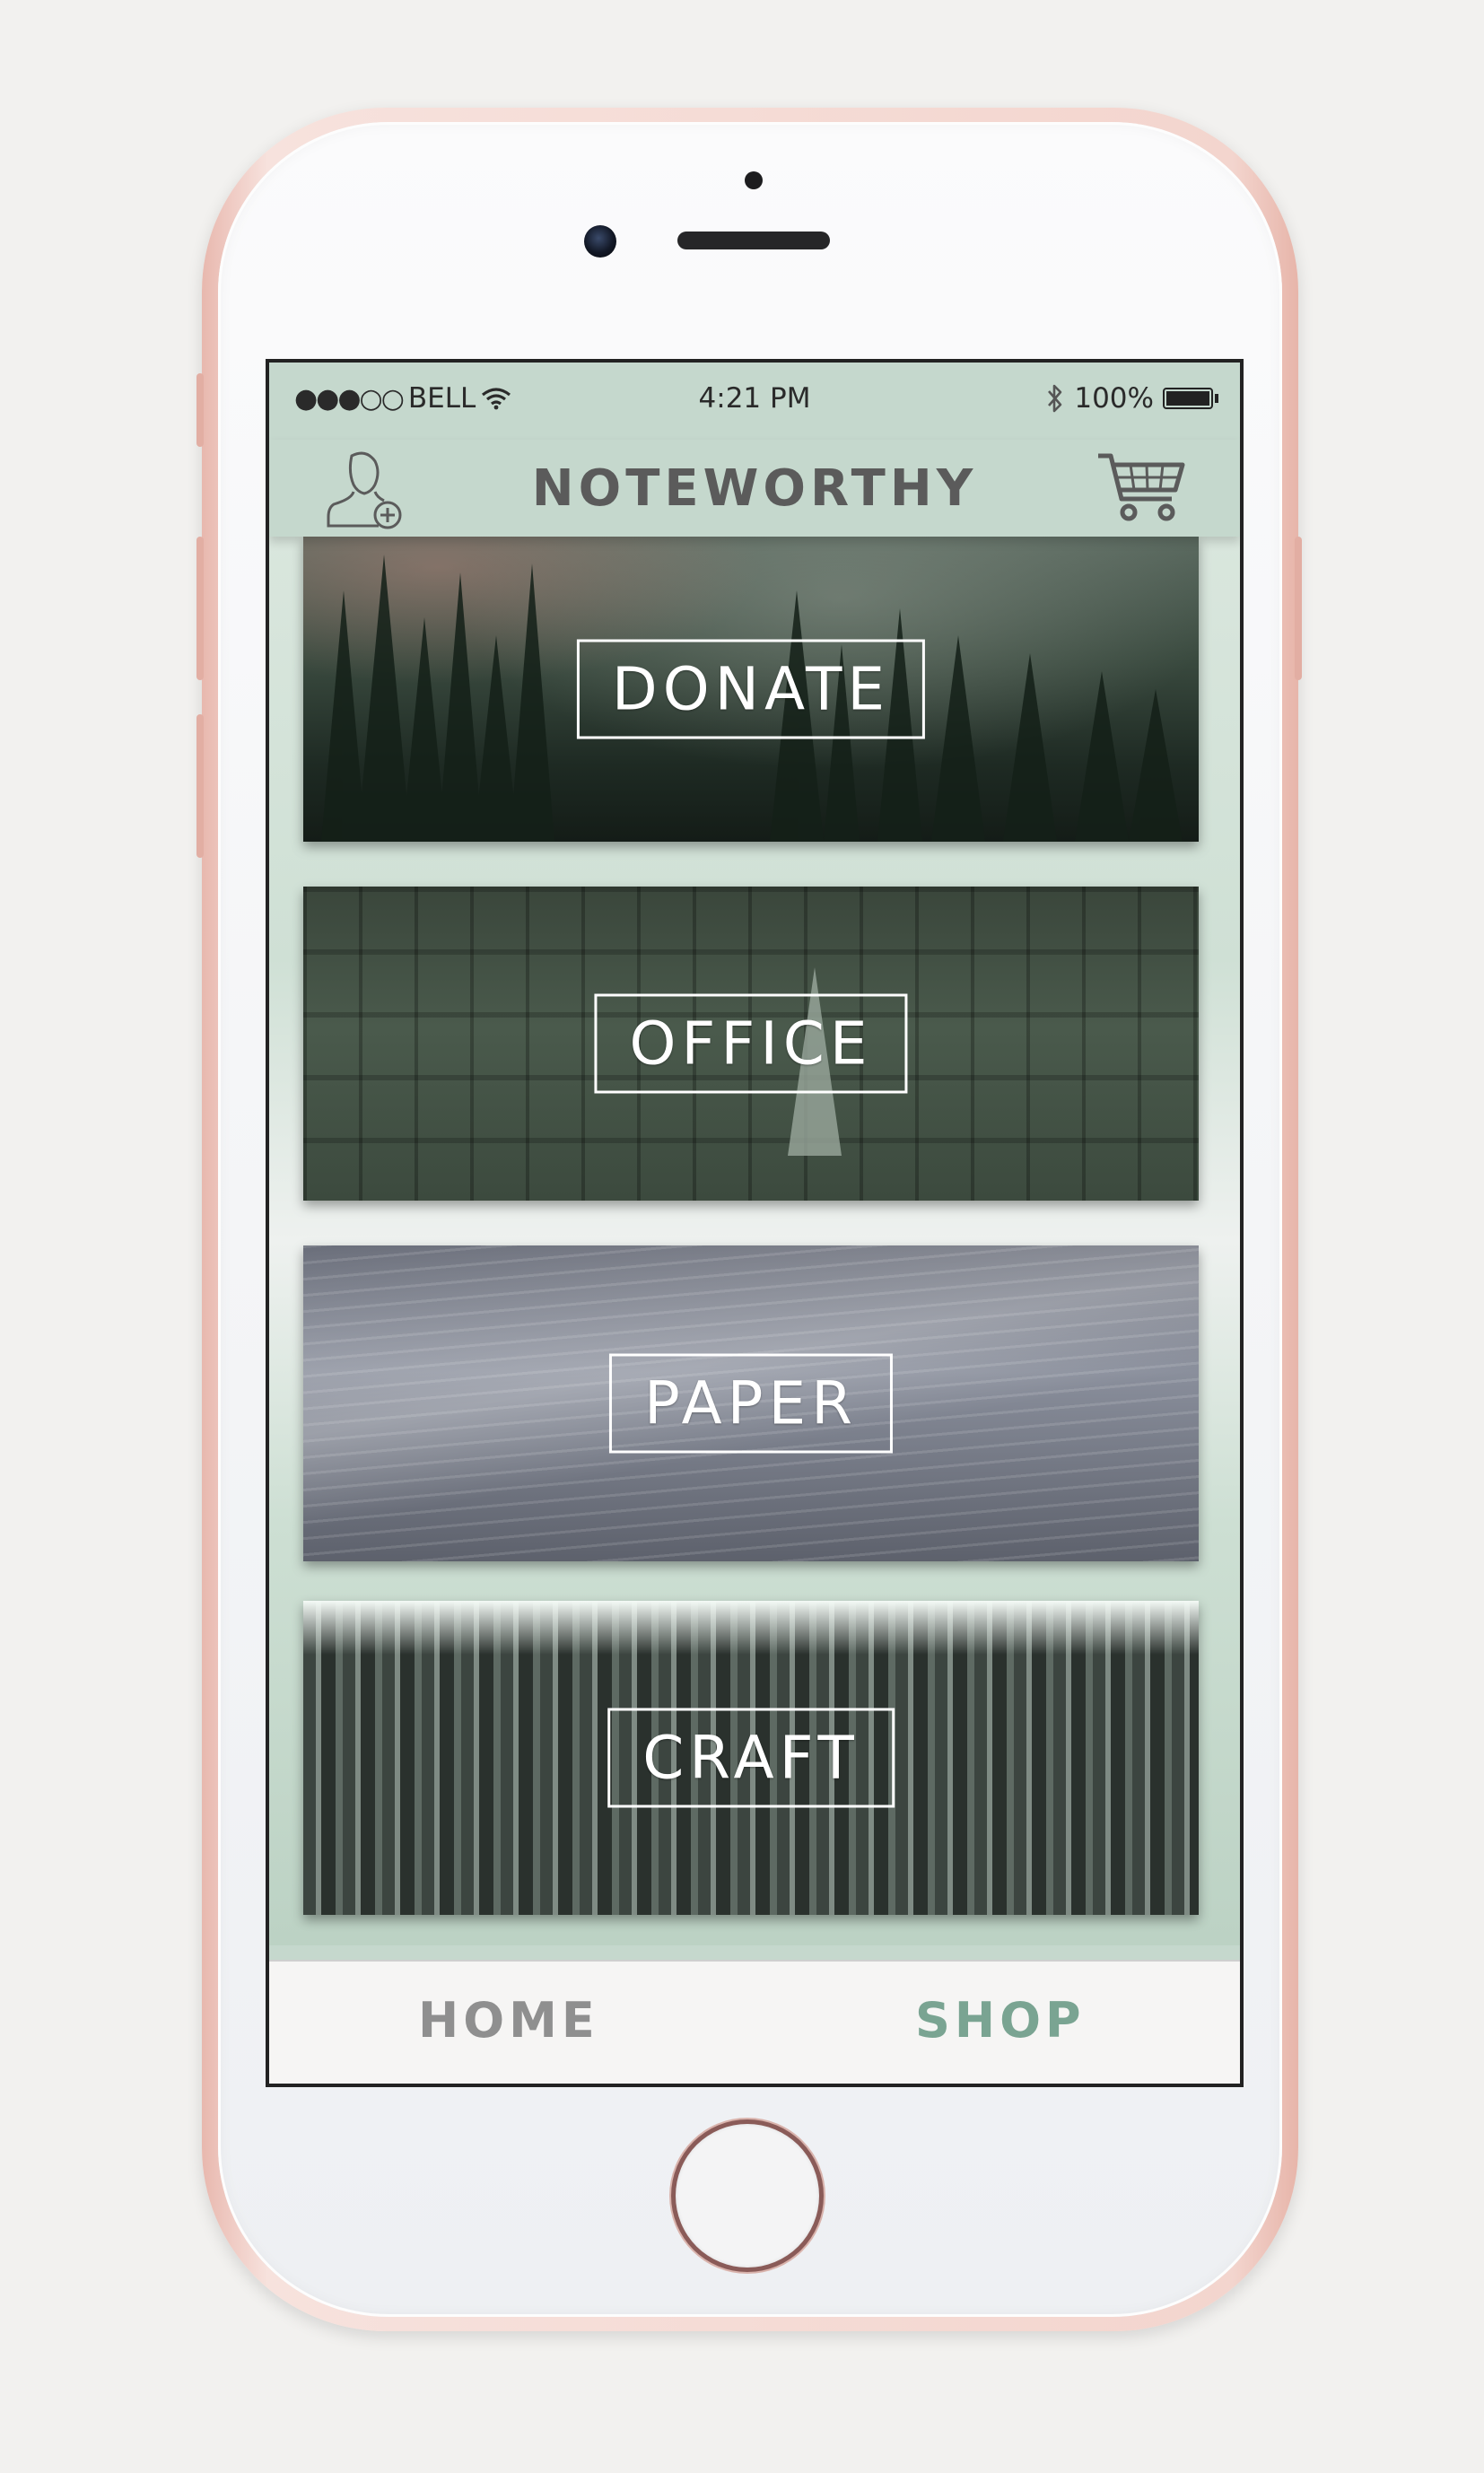 Image resolution: width=1484 pixels, height=2473 pixels. I want to click on category-label-craft: CRAFT, so click(751, 1758).